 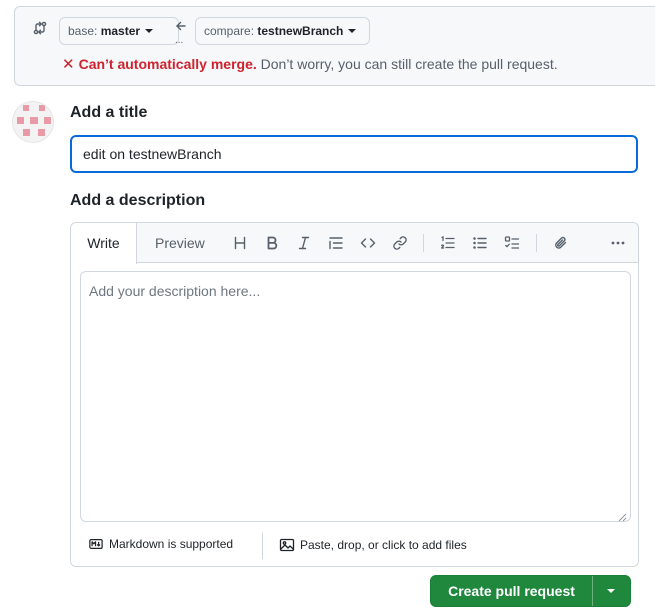 What do you see at coordinates (181, 25) in the screenshot?
I see `arrow-left-icon` at bounding box center [181, 25].